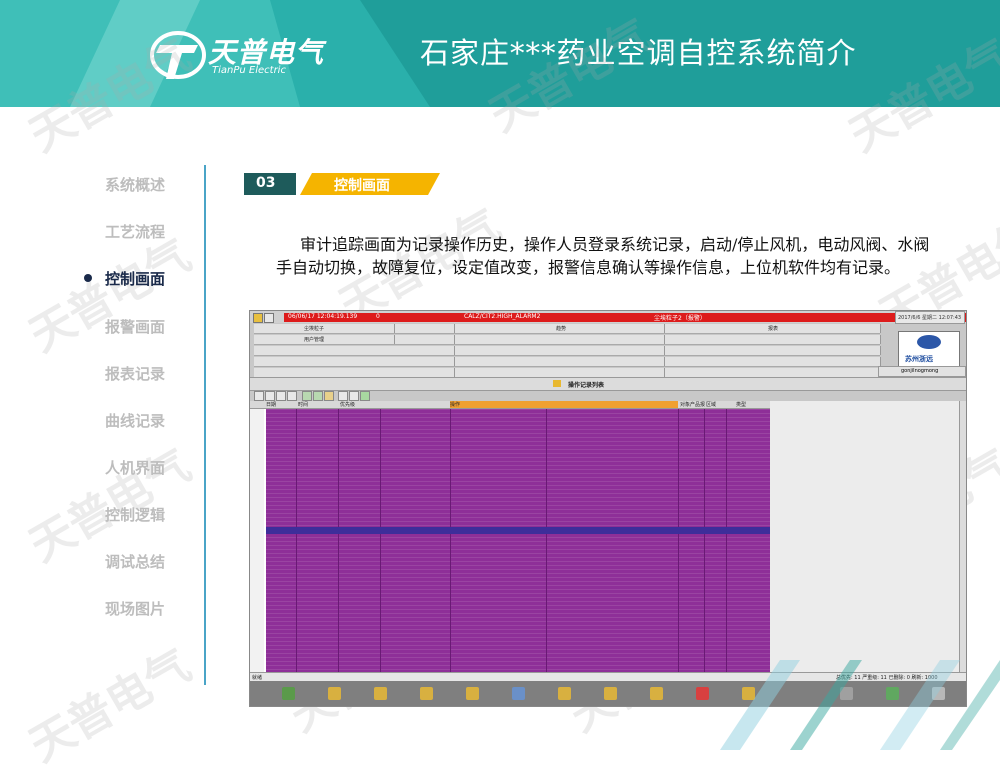 This screenshot has height=774, width=1000. I want to click on nav-item-label: 工艺流程, so click(135, 232).